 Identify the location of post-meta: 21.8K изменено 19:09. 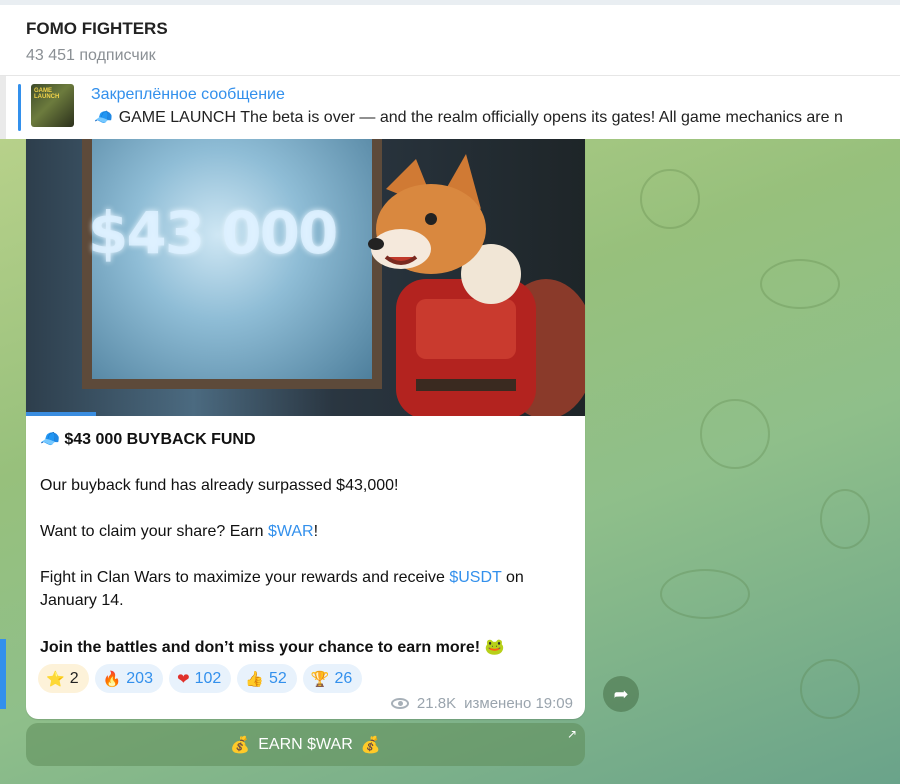
(481, 703).